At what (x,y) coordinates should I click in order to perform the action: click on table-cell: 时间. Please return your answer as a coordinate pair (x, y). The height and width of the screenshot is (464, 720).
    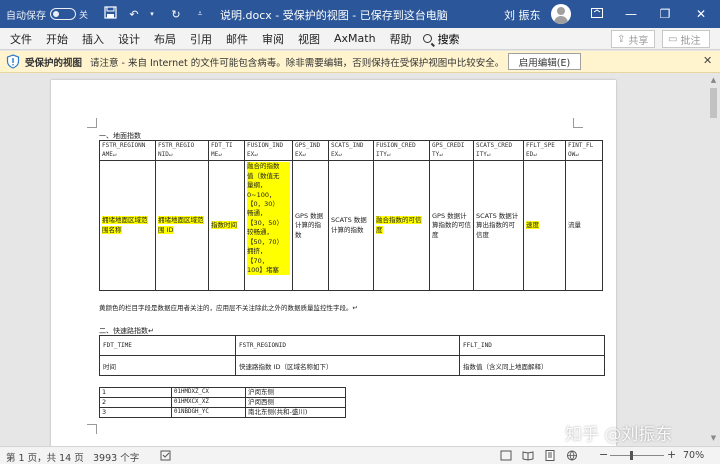
    Looking at the image, I should click on (167, 365).